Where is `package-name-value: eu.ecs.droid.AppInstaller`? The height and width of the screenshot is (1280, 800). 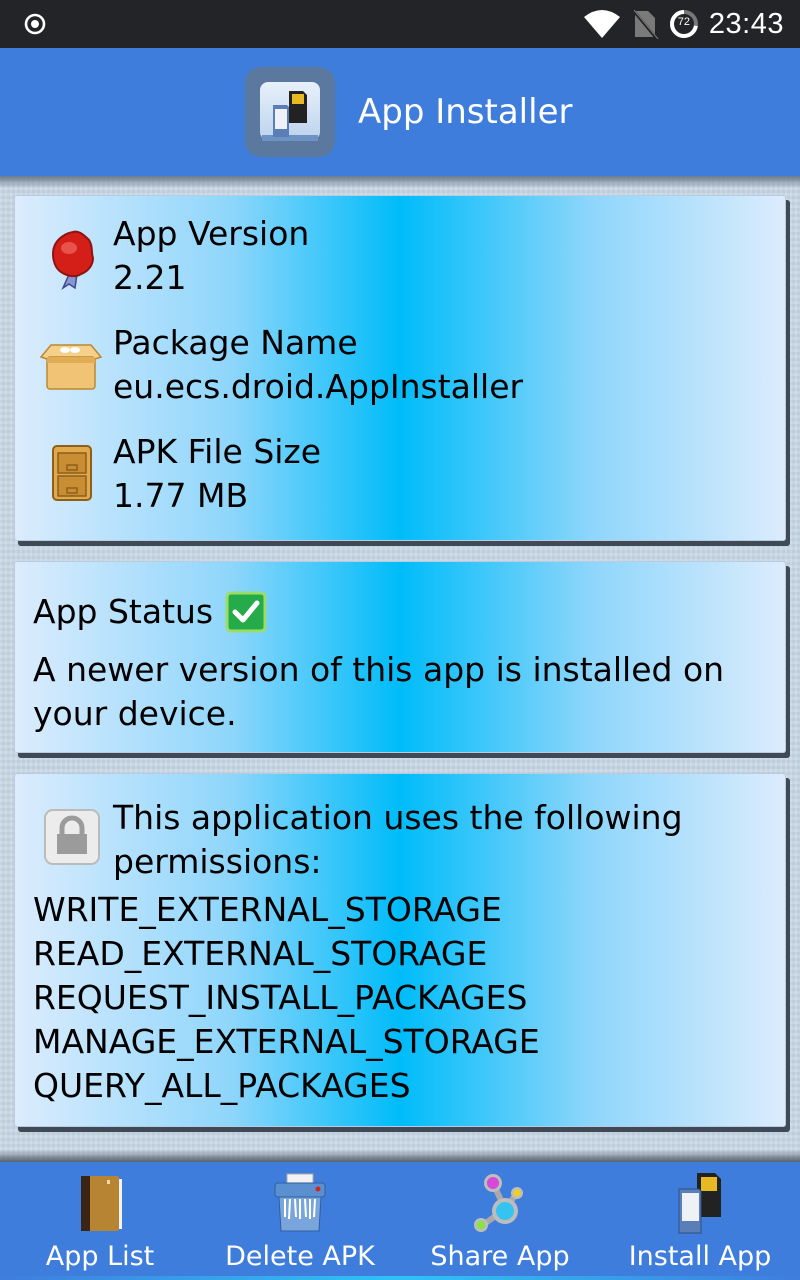
package-name-value: eu.ecs.droid.AppInstaller is located at coordinates (318, 386).